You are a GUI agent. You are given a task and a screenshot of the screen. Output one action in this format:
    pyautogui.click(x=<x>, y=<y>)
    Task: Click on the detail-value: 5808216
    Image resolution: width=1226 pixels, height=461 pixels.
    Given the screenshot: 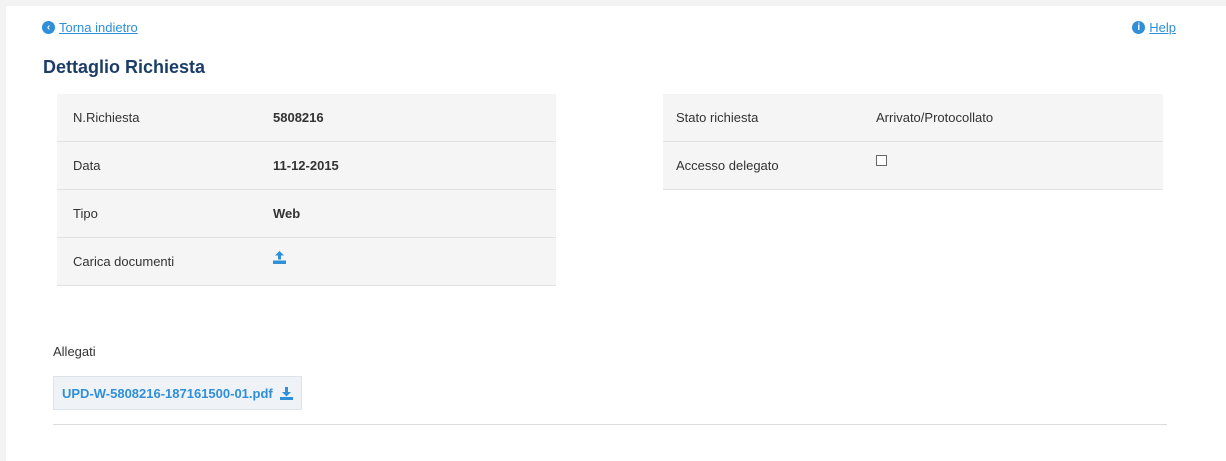 What is the action you would take?
    pyautogui.click(x=298, y=117)
    